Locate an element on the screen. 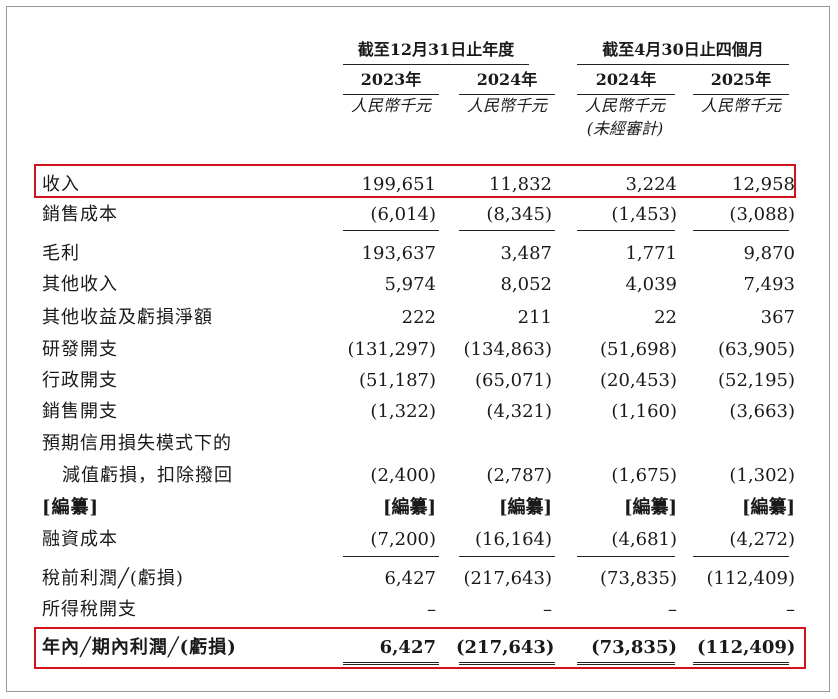 This screenshot has height=699, width=838. cell-value: 6,427 is located at coordinates (410, 578).